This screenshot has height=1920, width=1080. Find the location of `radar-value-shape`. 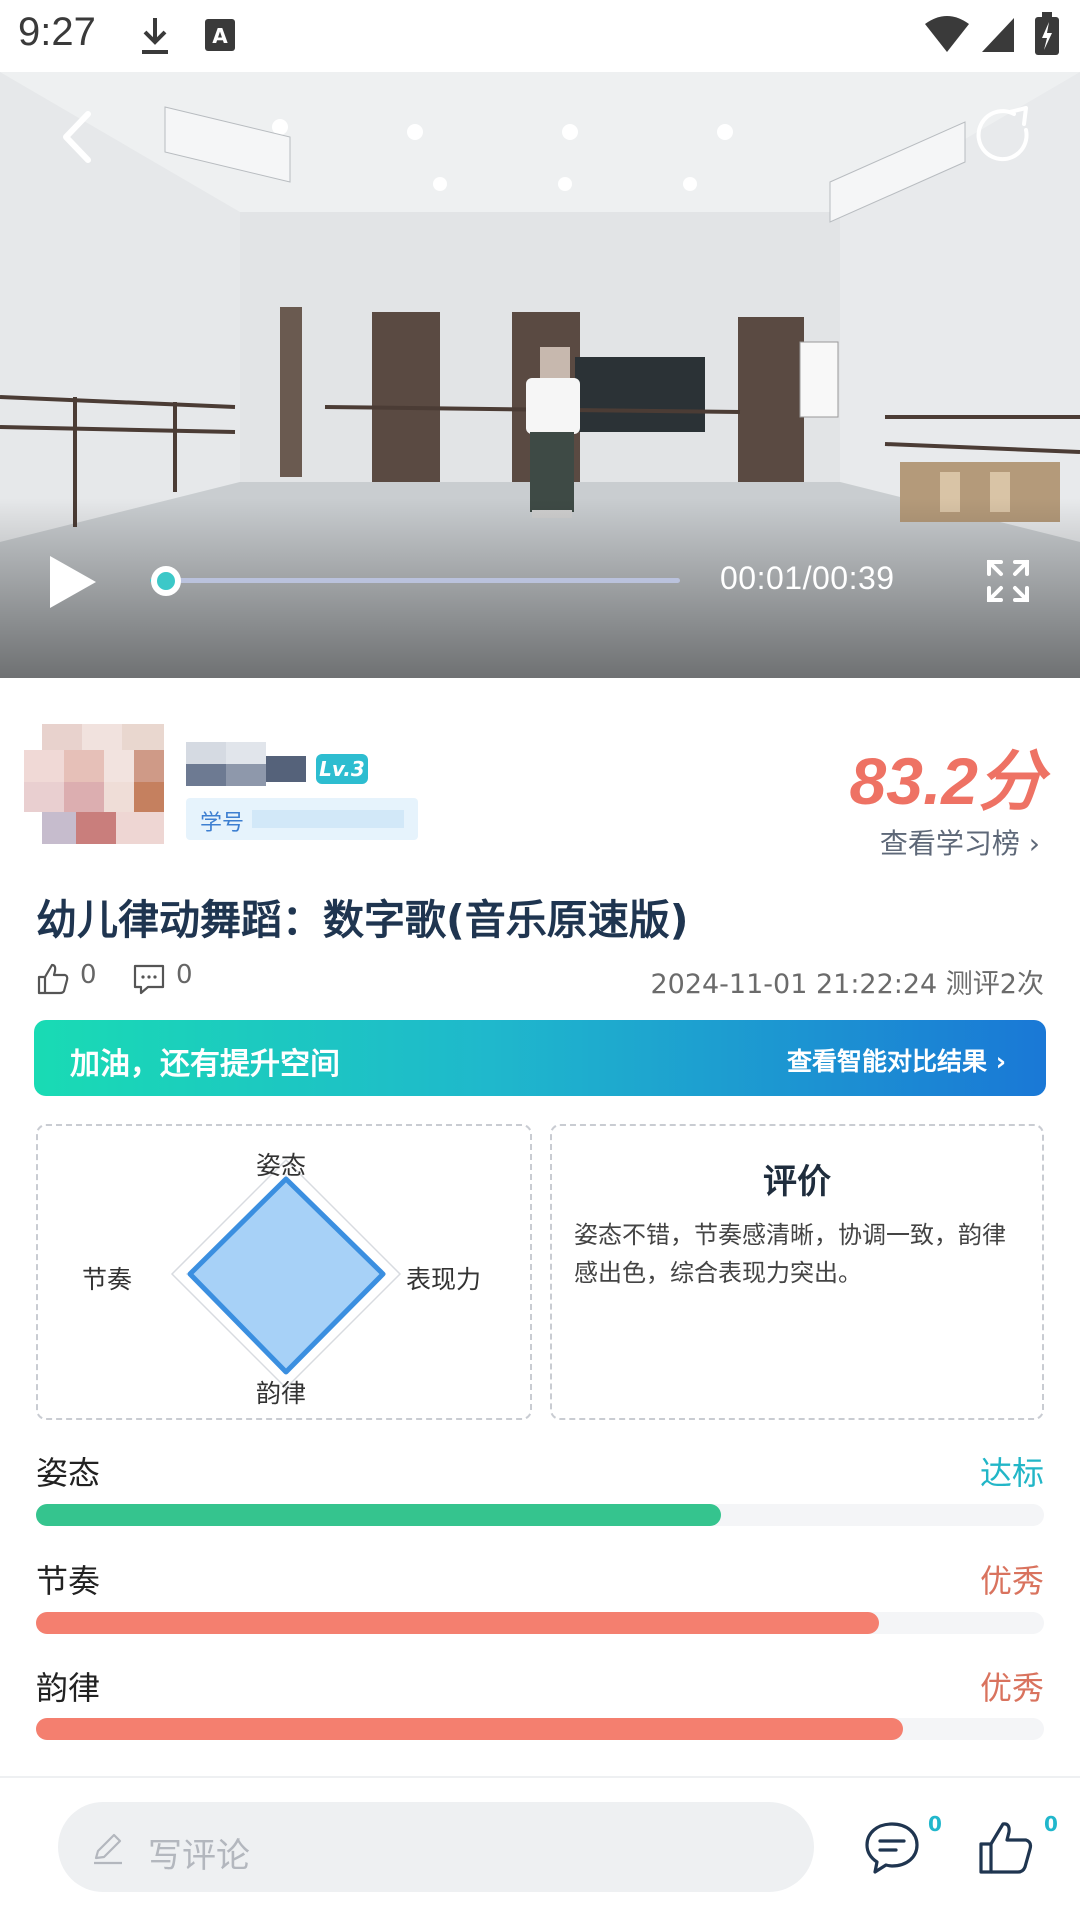

radar-value-shape is located at coordinates (286, 1275).